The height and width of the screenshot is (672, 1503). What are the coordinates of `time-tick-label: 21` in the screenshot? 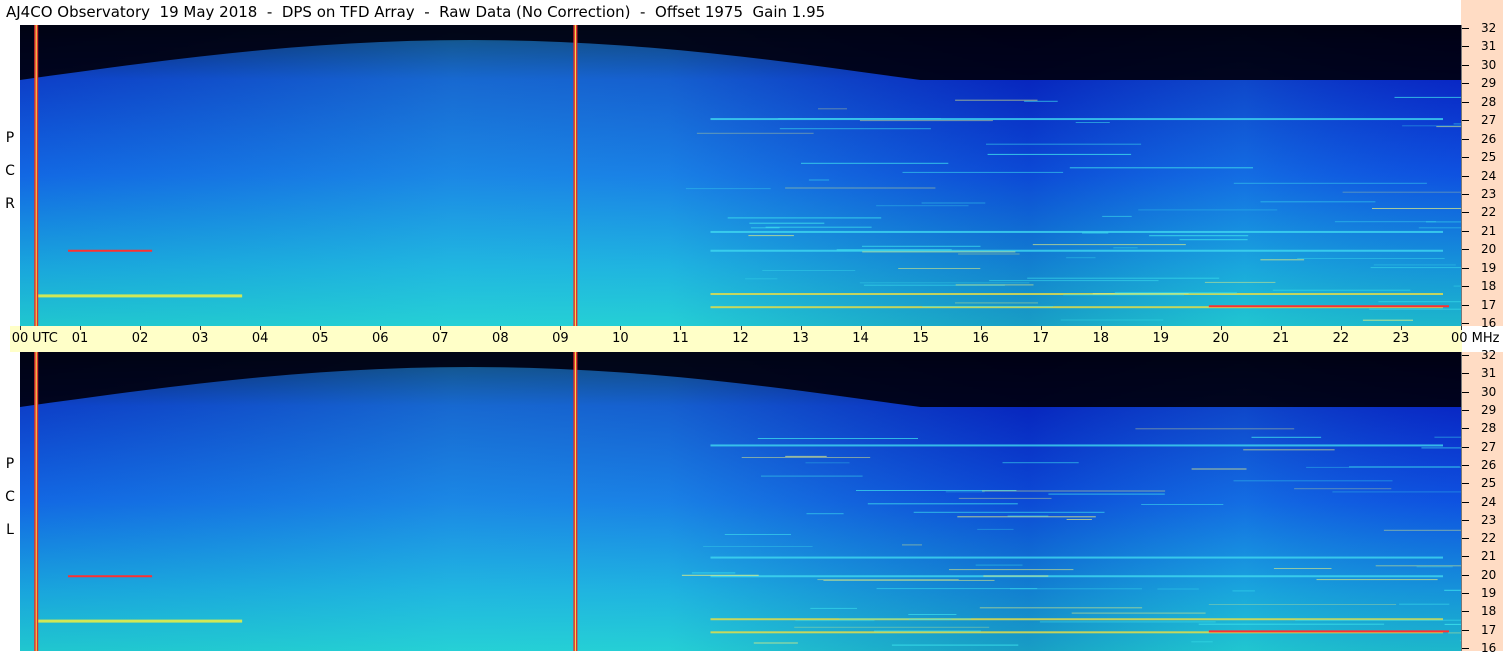 It's located at (1281, 338).